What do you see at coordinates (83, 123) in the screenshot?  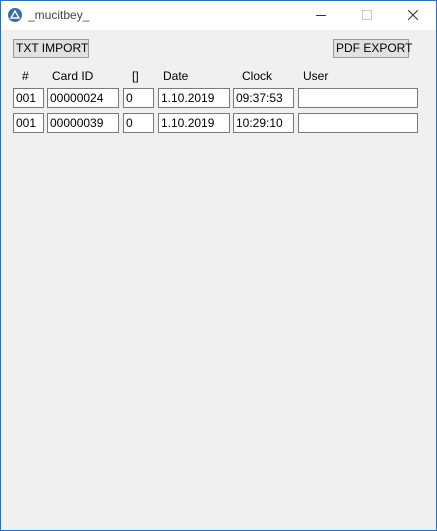 I see `card-id-field: 00000039` at bounding box center [83, 123].